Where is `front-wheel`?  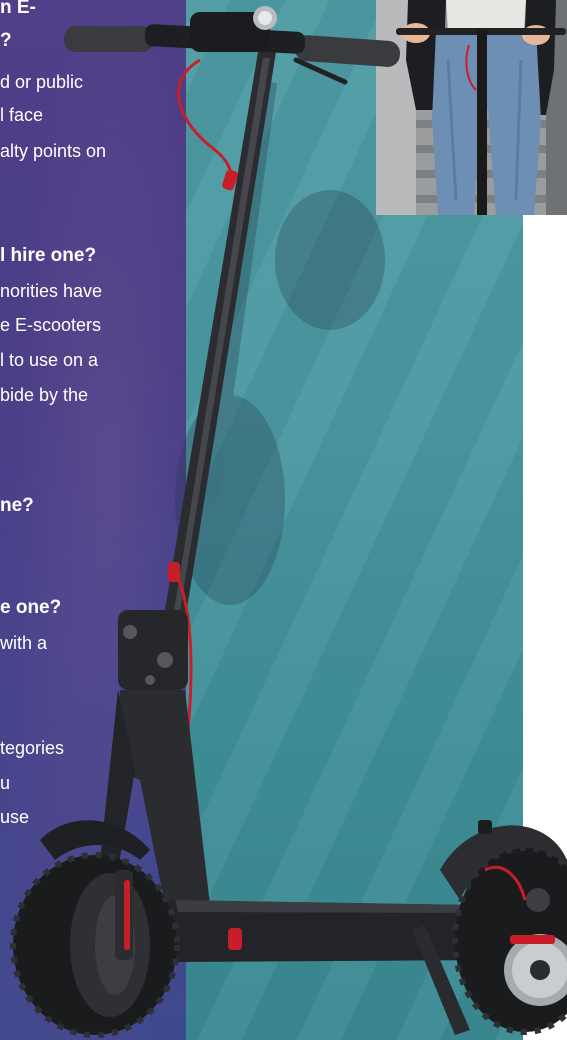
front-wheel is located at coordinates (95, 945).